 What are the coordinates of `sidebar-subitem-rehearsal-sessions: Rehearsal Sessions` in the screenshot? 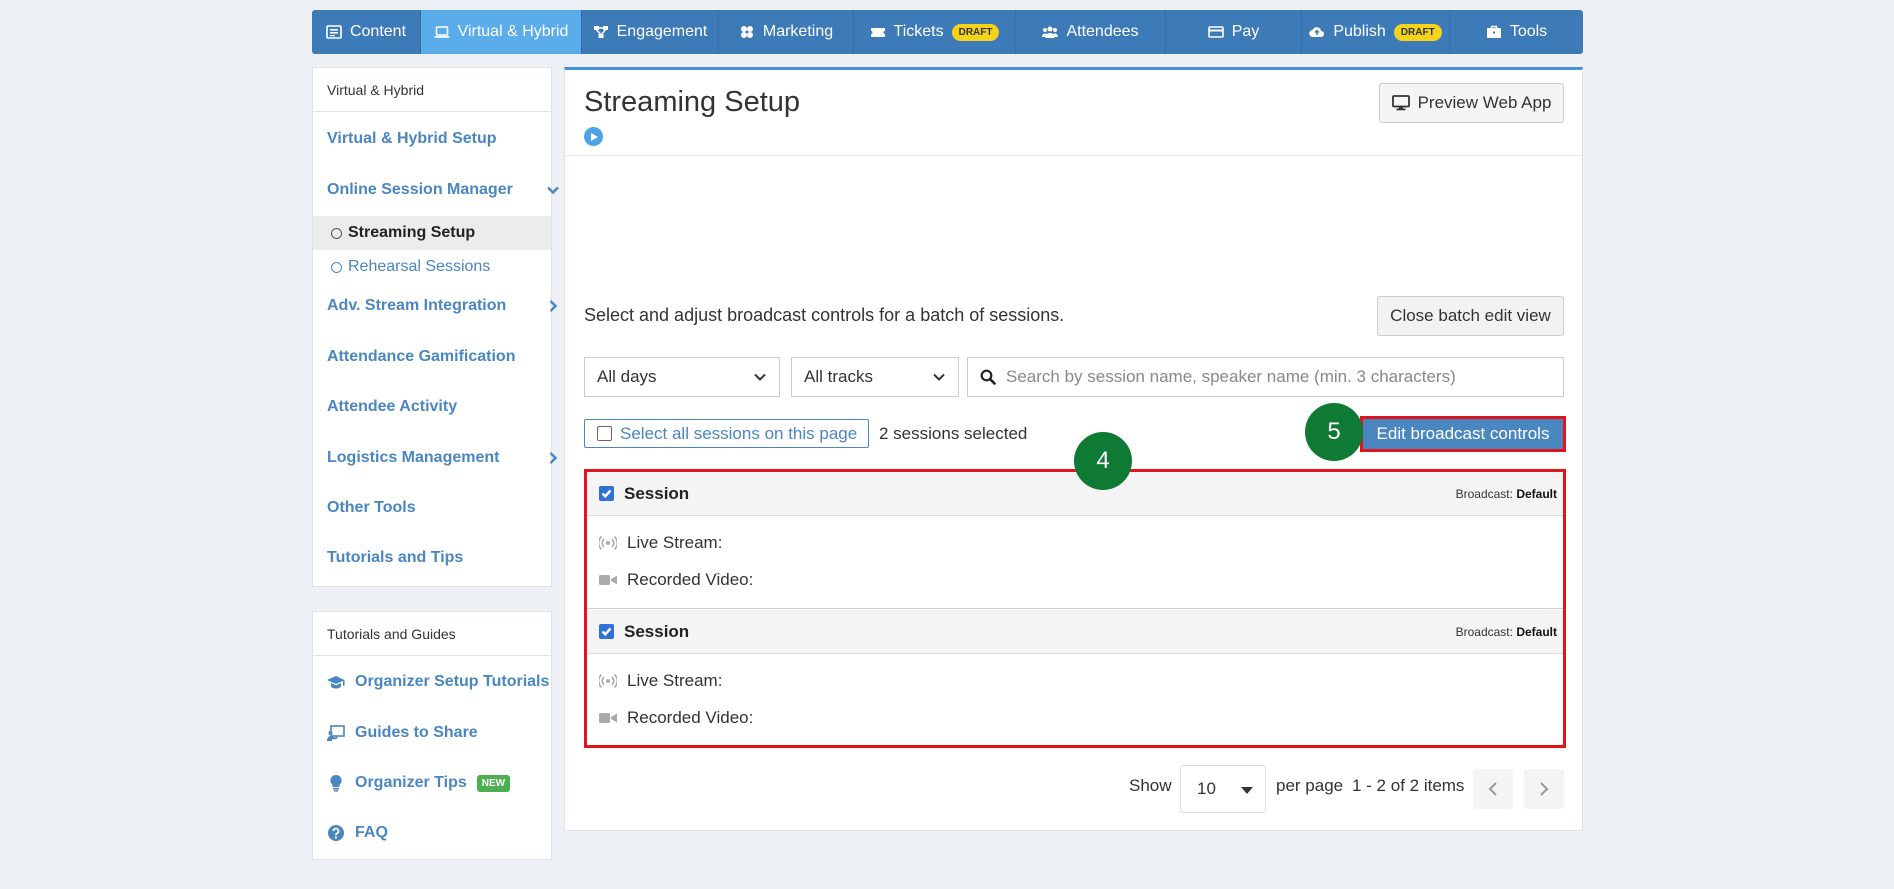 It's located at (432, 267).